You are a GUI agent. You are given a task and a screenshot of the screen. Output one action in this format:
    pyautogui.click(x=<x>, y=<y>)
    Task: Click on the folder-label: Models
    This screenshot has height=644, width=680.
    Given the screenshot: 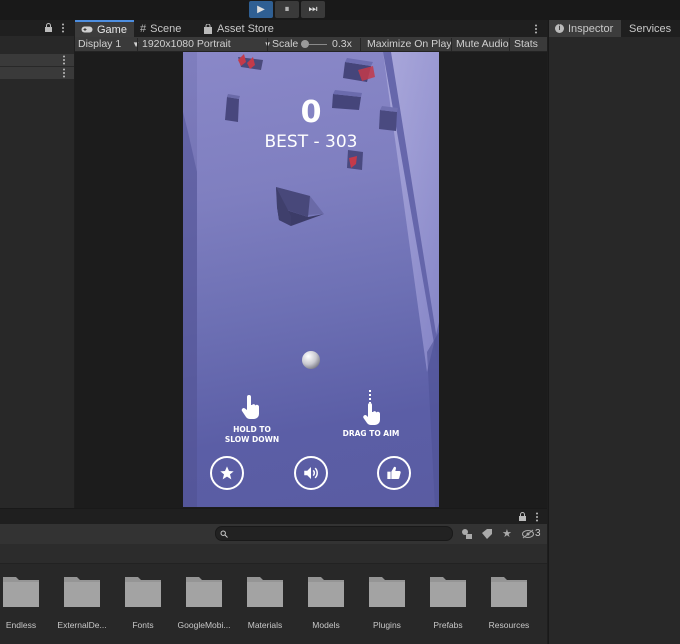 What is the action you would take?
    pyautogui.click(x=326, y=625)
    